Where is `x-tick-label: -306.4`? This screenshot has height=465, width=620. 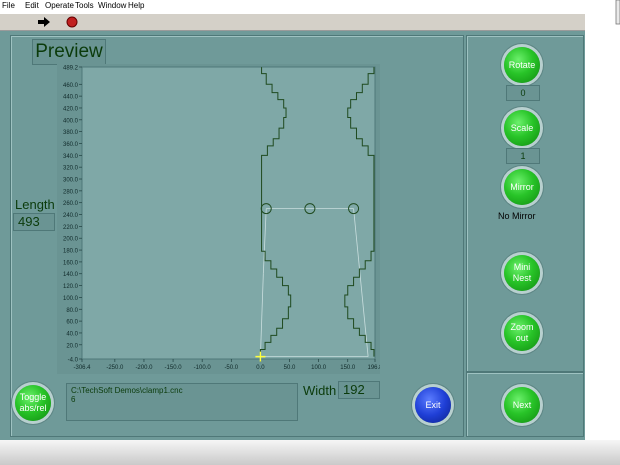
x-tick-label: -306.4 is located at coordinates (82, 368).